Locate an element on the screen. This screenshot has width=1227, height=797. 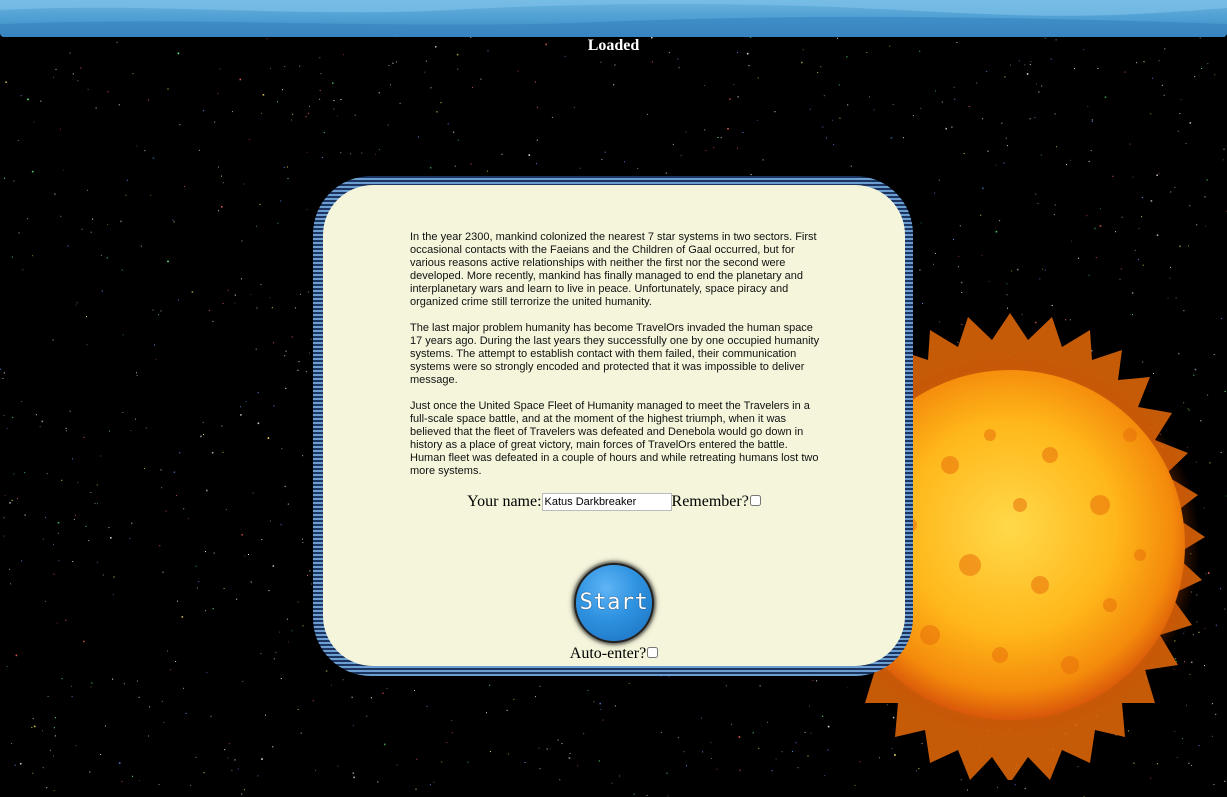
load-status: Loaded is located at coordinates (613, 45).